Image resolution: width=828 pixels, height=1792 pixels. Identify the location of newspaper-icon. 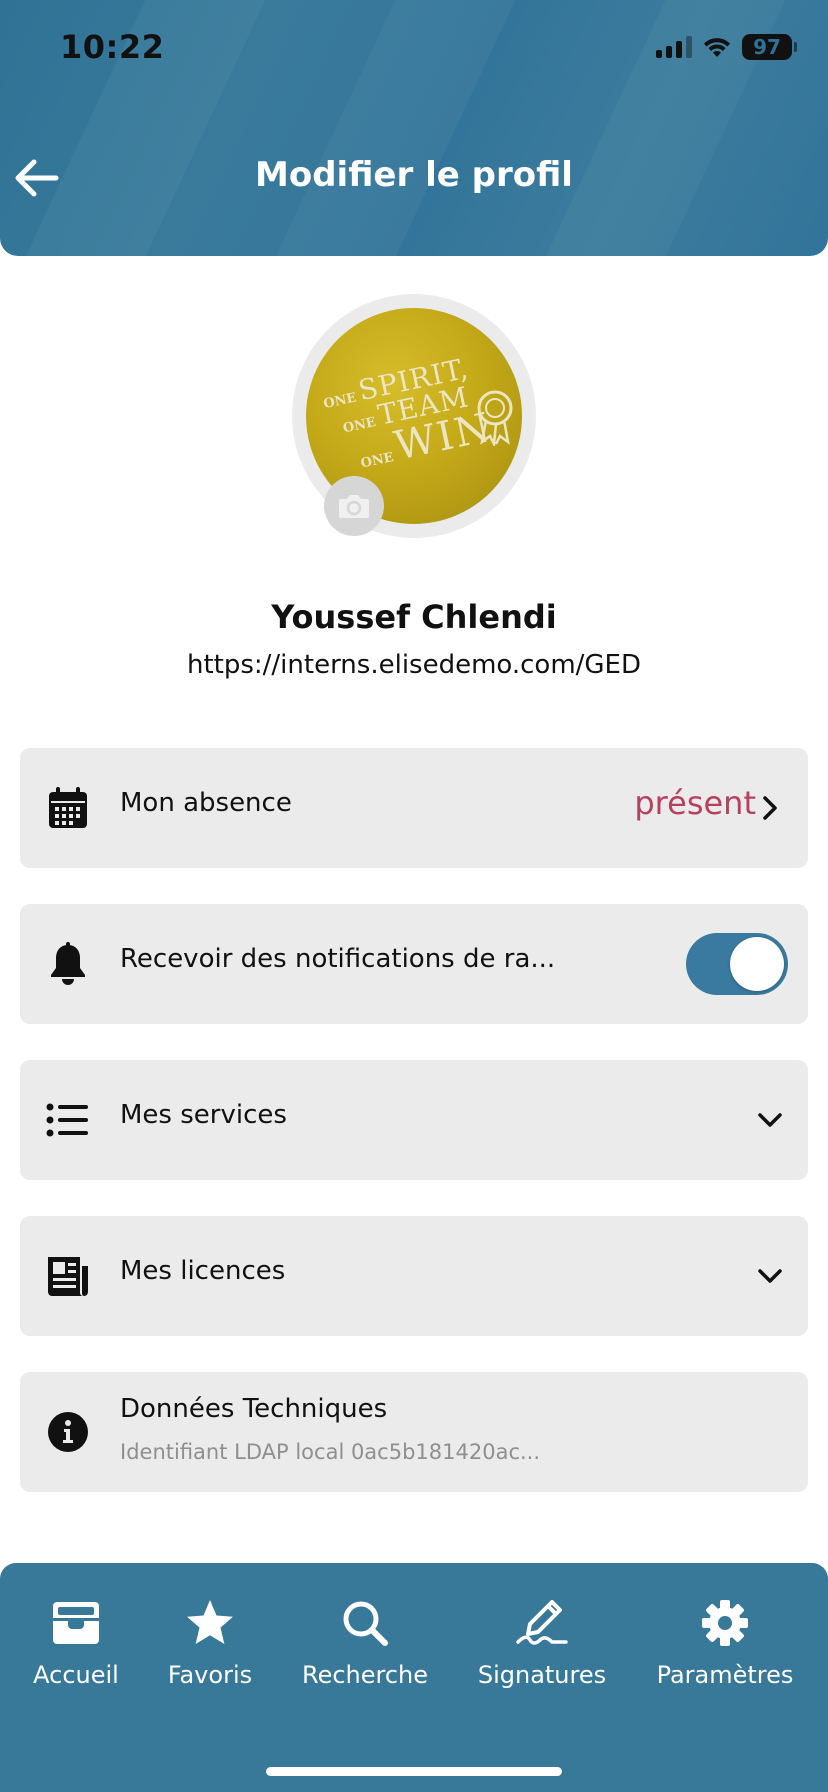
(68, 1276).